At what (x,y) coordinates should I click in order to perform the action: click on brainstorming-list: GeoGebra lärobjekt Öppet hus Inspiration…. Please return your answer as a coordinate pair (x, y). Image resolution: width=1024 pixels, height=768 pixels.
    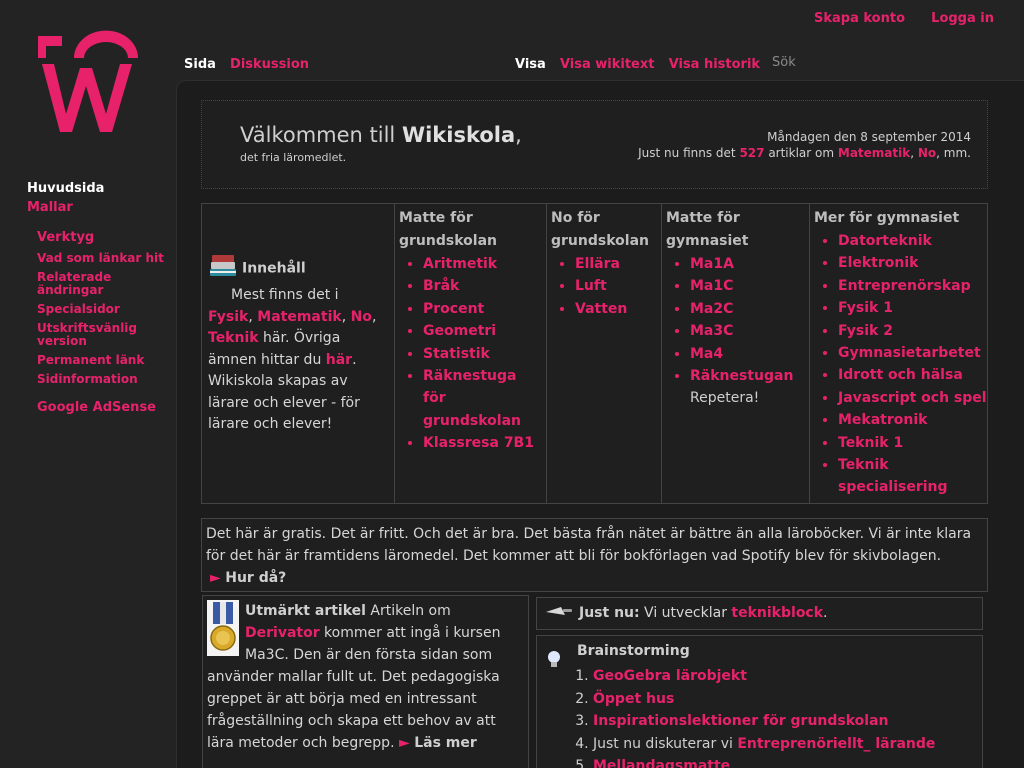
    Looking at the image, I should click on (783, 716).